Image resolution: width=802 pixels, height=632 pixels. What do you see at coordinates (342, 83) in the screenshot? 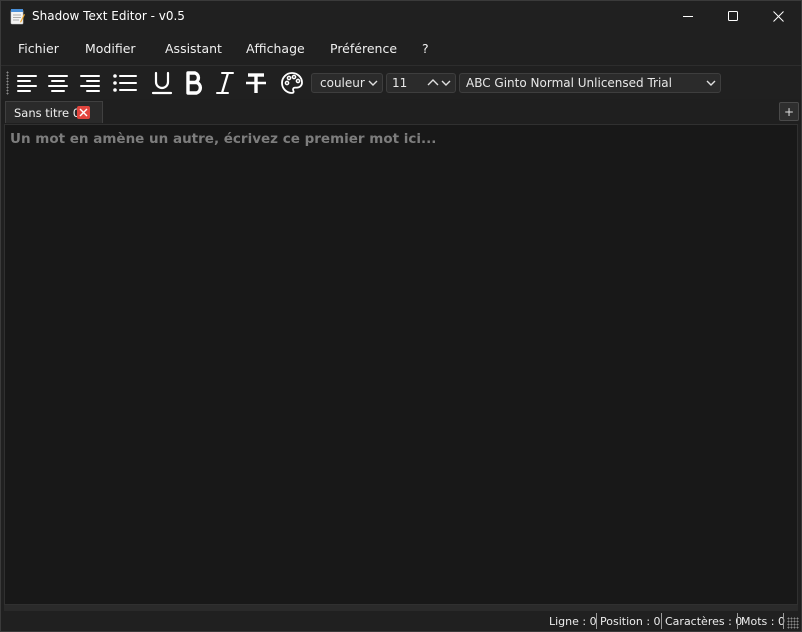
I see `color-select-value: couleur` at bounding box center [342, 83].